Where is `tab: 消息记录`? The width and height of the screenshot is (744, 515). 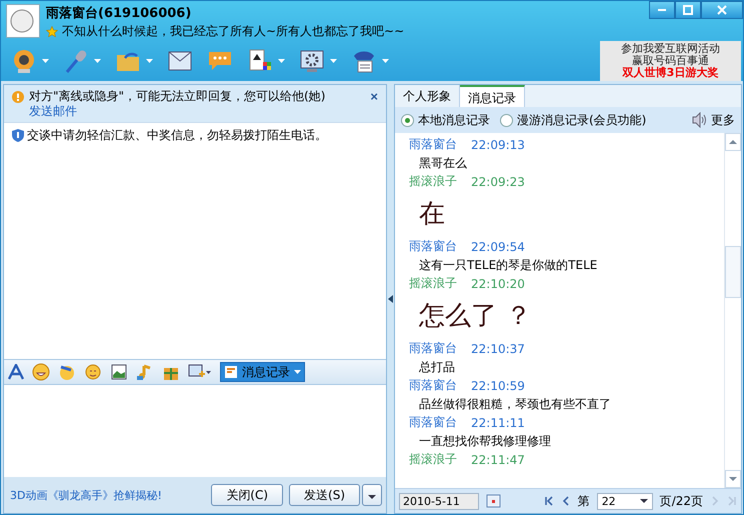 tab: 消息记录 is located at coordinates (492, 96).